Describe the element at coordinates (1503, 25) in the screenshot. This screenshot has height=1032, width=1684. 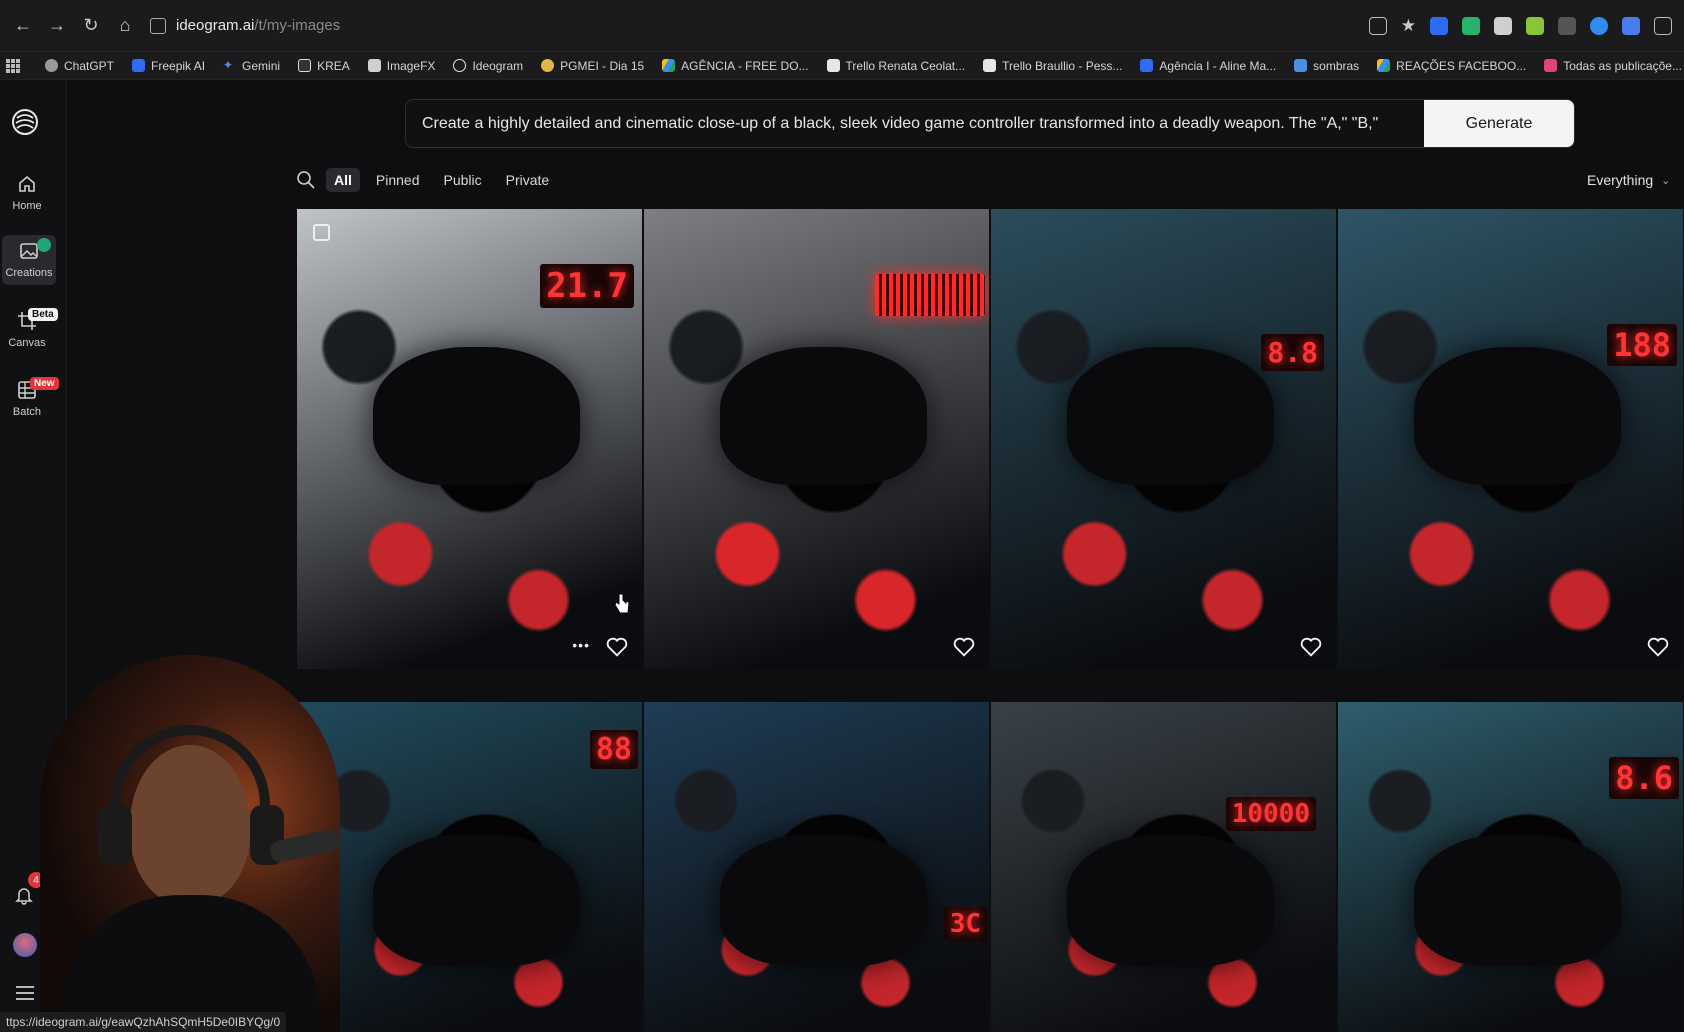
I see `camera-extension-icon` at that location.